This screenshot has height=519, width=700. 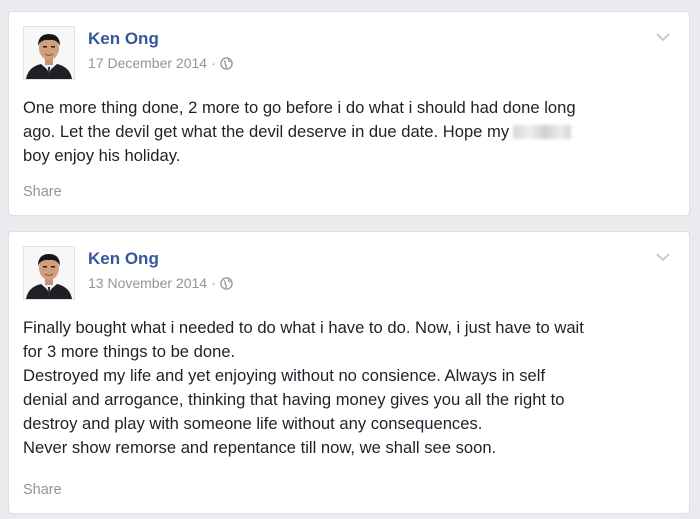 I want to click on post-date: 13 November 2014, so click(x=147, y=283).